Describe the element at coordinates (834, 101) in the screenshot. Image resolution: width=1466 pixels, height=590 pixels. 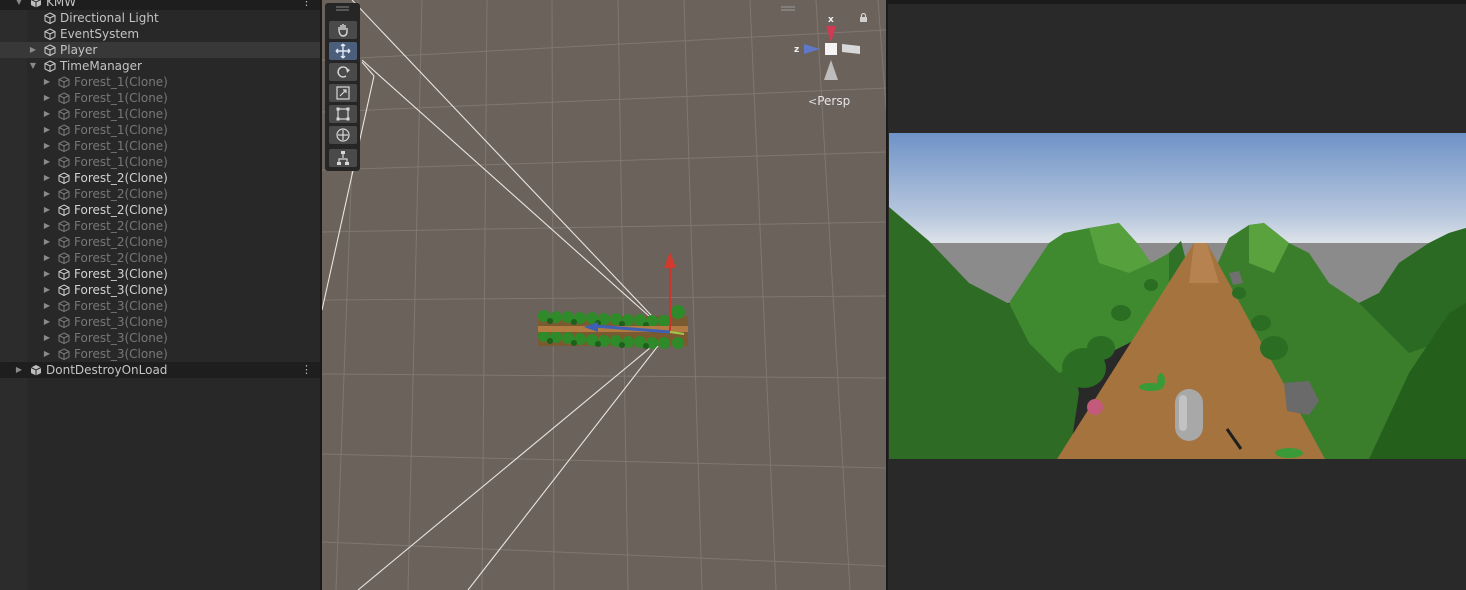
I see `persp-label: Persp` at that location.